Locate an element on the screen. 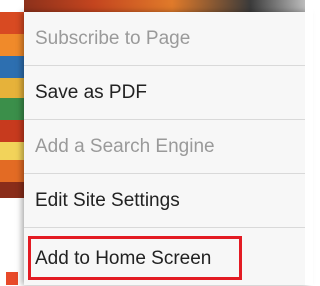 This screenshot has height=286, width=320. background-fragment is located at coordinates (12, 278).